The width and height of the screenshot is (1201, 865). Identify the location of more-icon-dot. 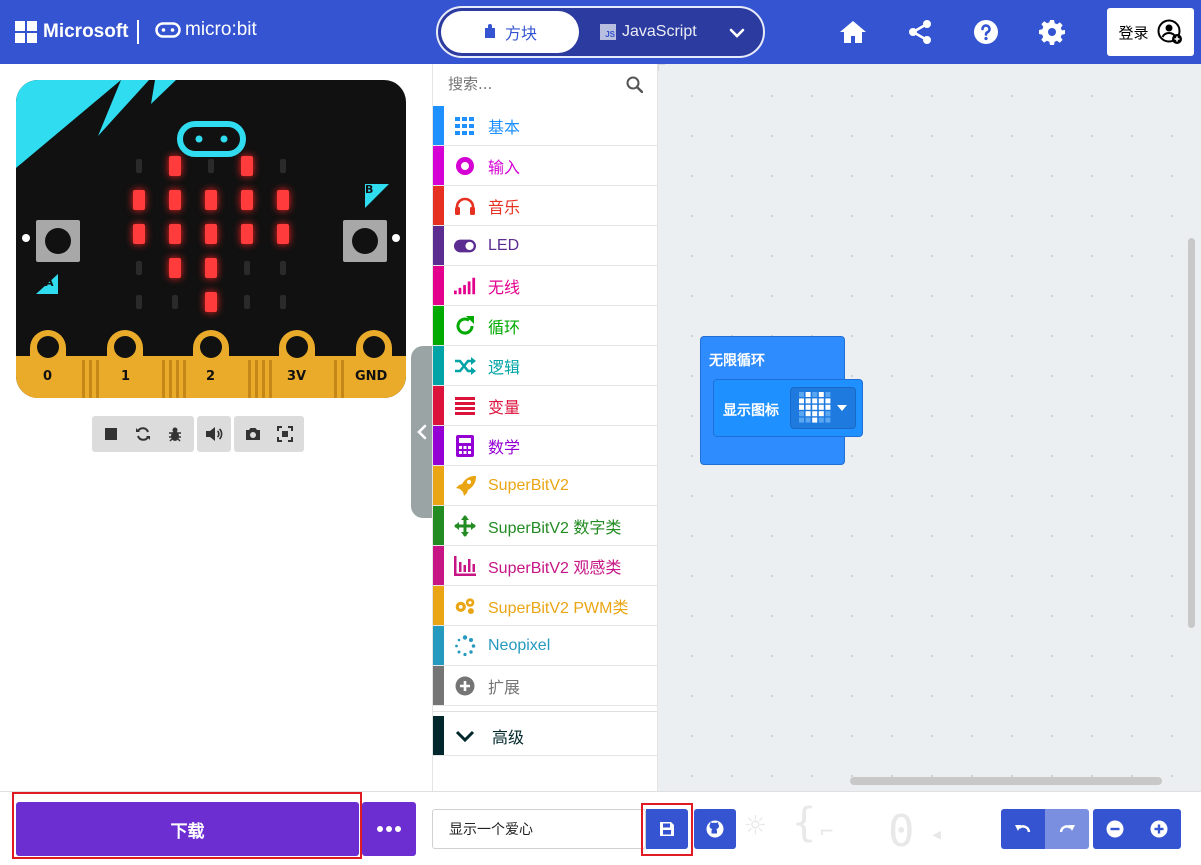
(398, 829).